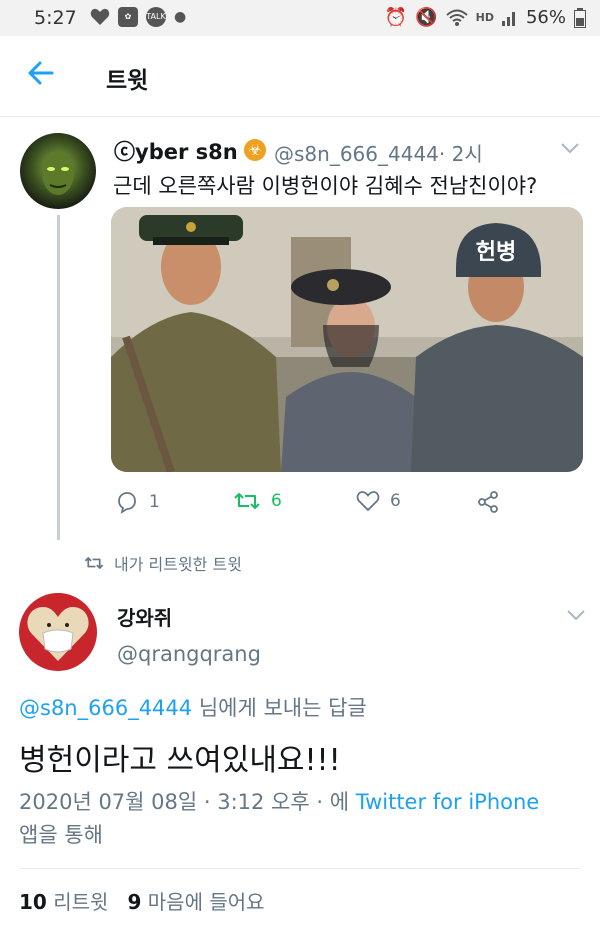 The width and height of the screenshot is (600, 928). I want to click on small-retweet-icon, so click(94, 563).